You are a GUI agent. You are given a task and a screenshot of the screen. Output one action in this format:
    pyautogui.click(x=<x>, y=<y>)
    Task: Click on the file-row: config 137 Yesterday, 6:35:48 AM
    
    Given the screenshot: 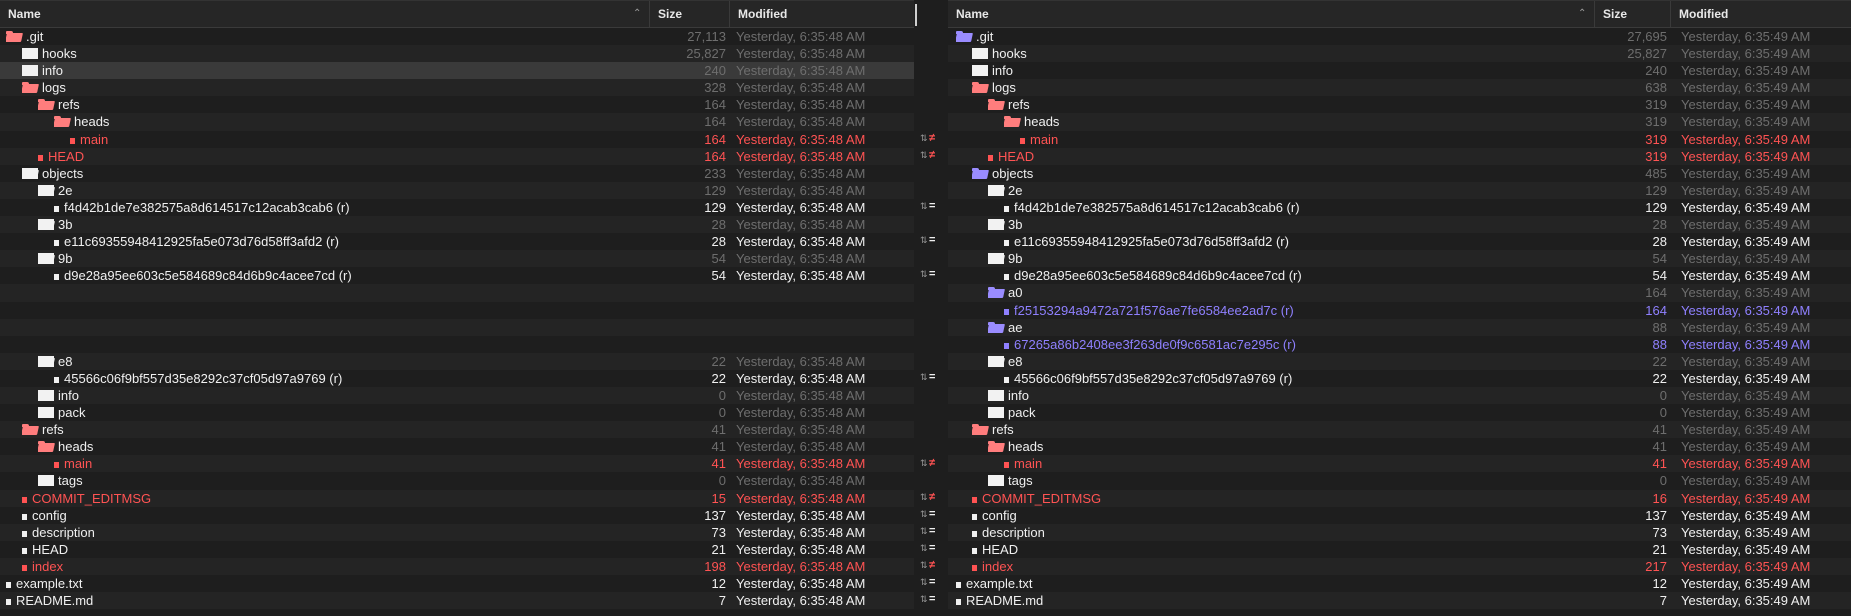 What is the action you would take?
    pyautogui.click(x=457, y=515)
    